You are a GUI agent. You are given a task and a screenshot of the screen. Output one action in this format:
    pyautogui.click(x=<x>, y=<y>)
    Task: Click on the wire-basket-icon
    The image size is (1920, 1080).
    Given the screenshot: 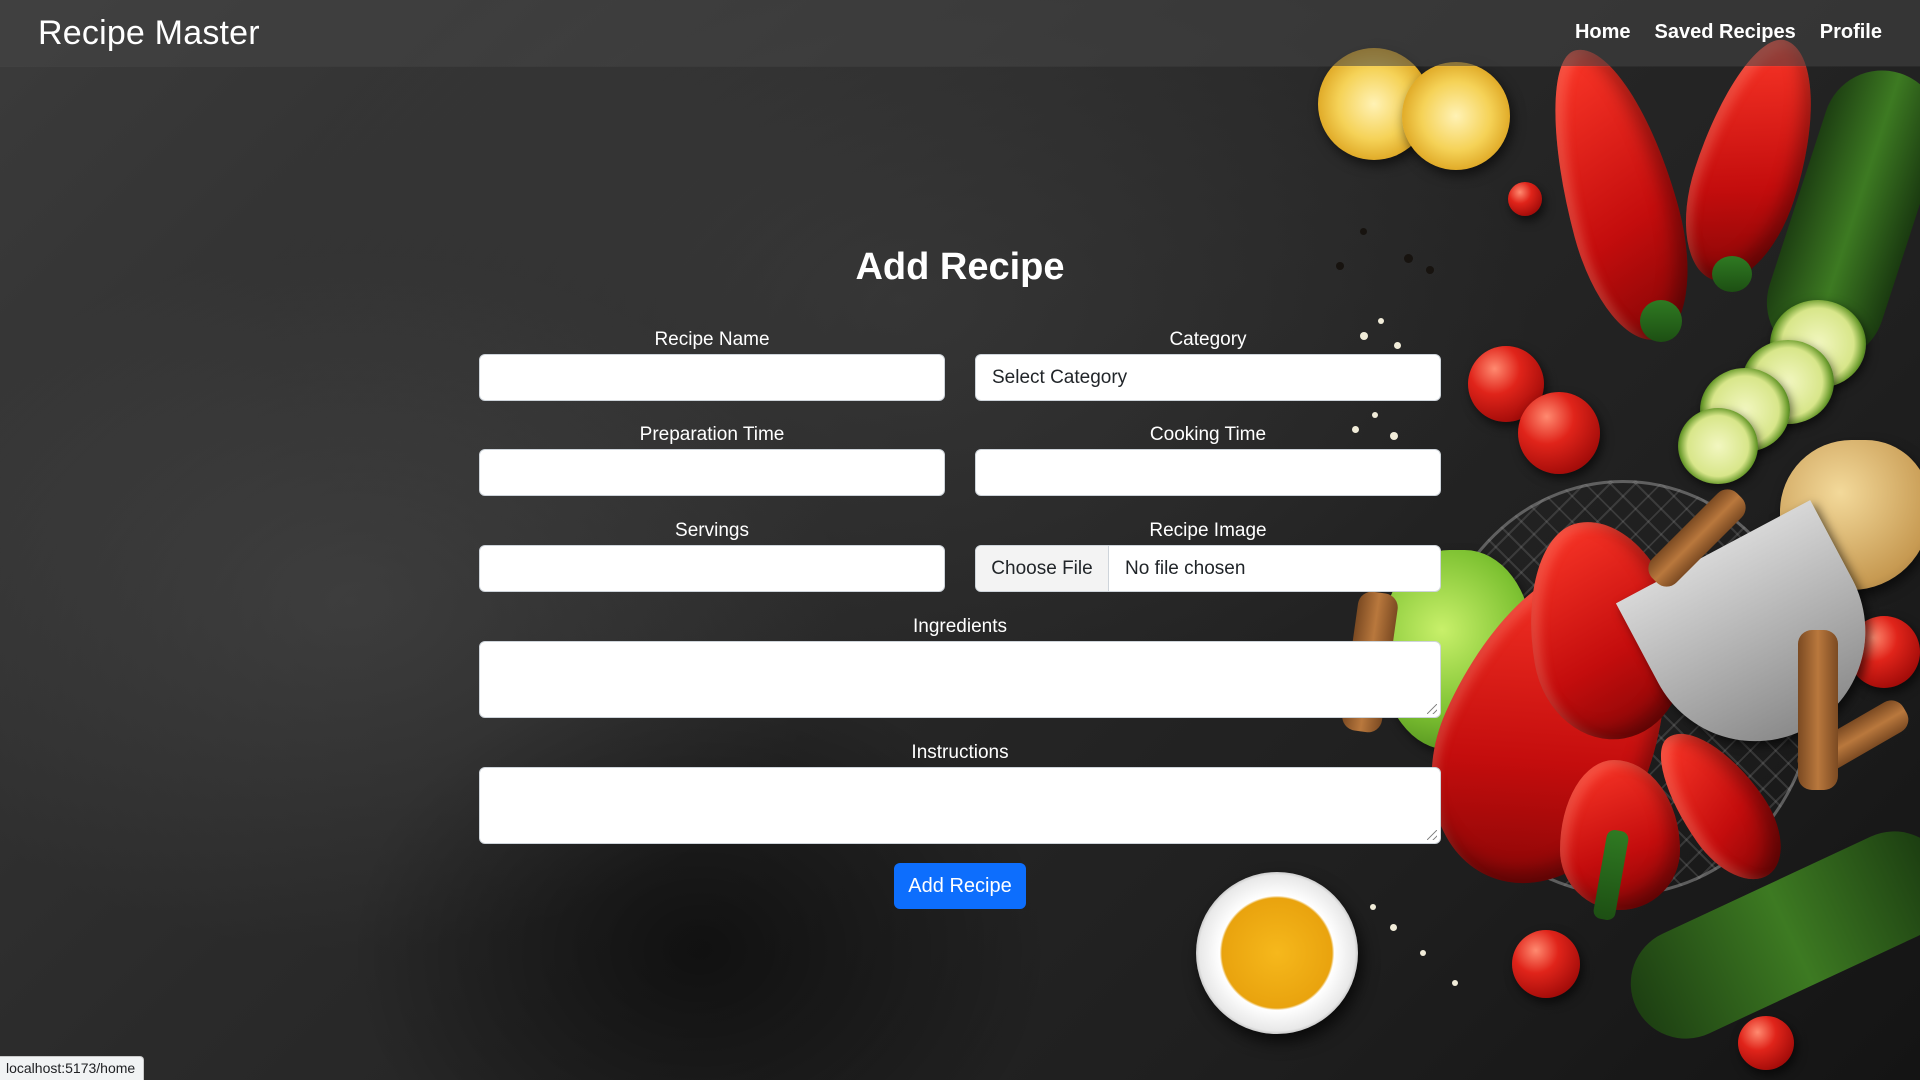 What is the action you would take?
    pyautogui.click(x=1623, y=688)
    